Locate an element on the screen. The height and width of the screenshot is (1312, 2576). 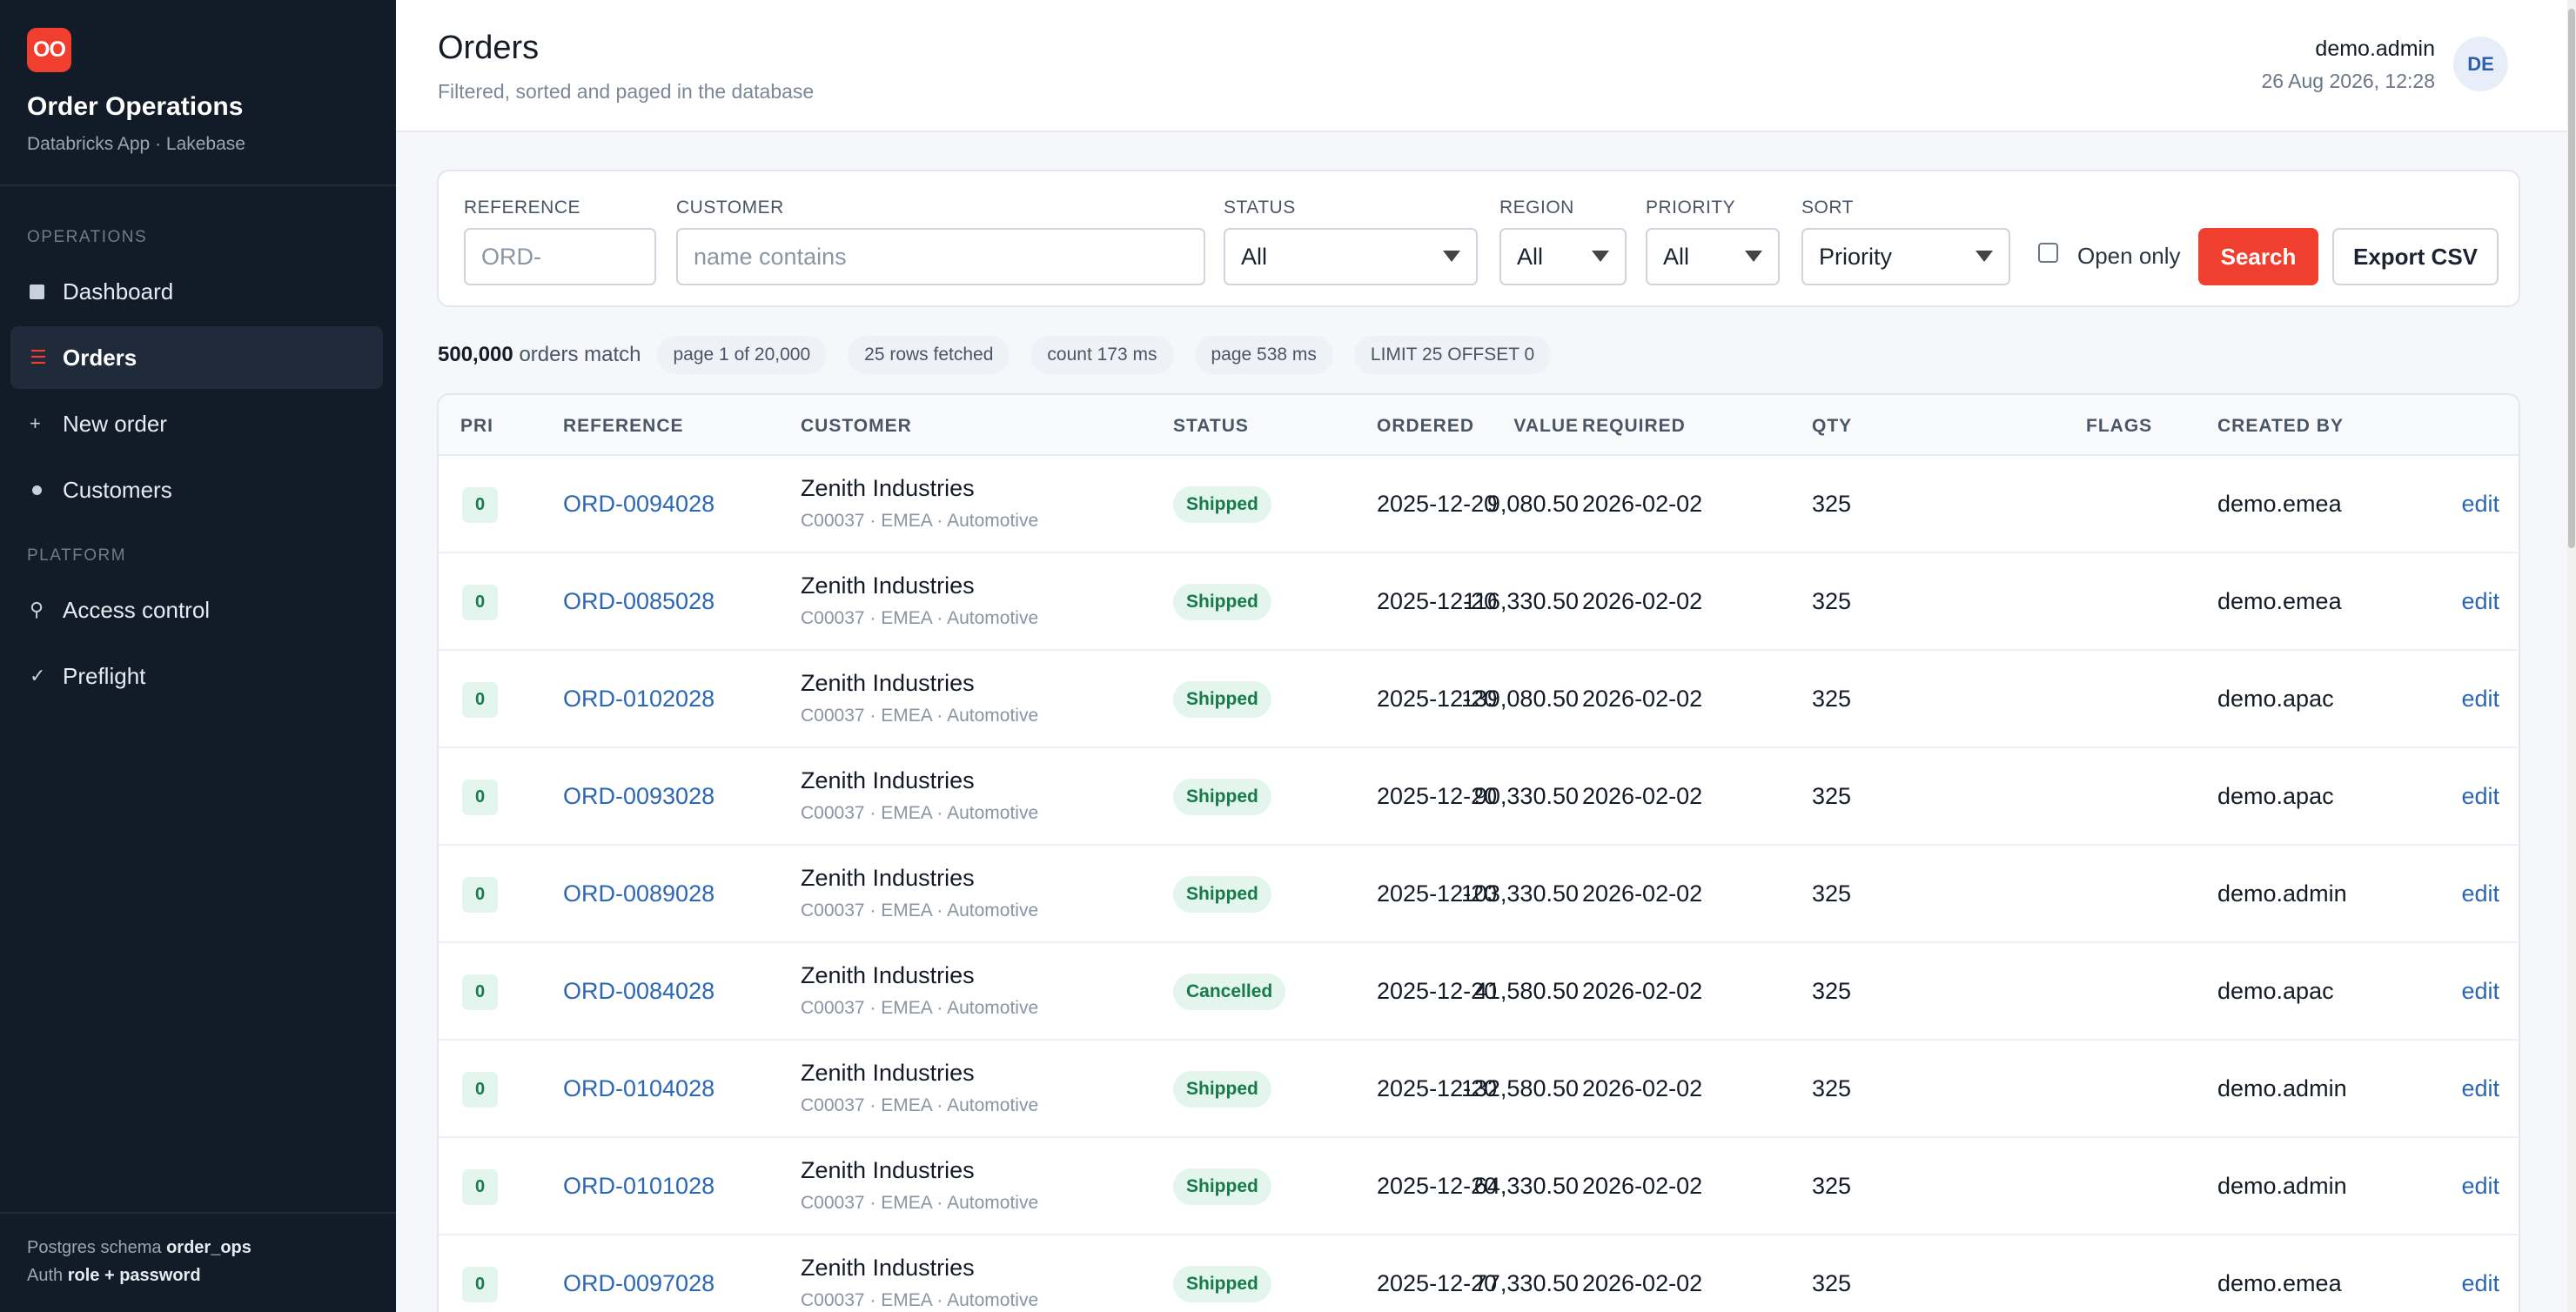
sidebar-item-orders: ☰ Orders is located at coordinates (196, 357).